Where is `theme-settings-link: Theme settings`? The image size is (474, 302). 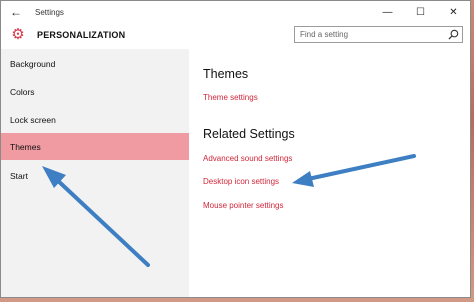
theme-settings-link: Theme settings is located at coordinates (230, 97).